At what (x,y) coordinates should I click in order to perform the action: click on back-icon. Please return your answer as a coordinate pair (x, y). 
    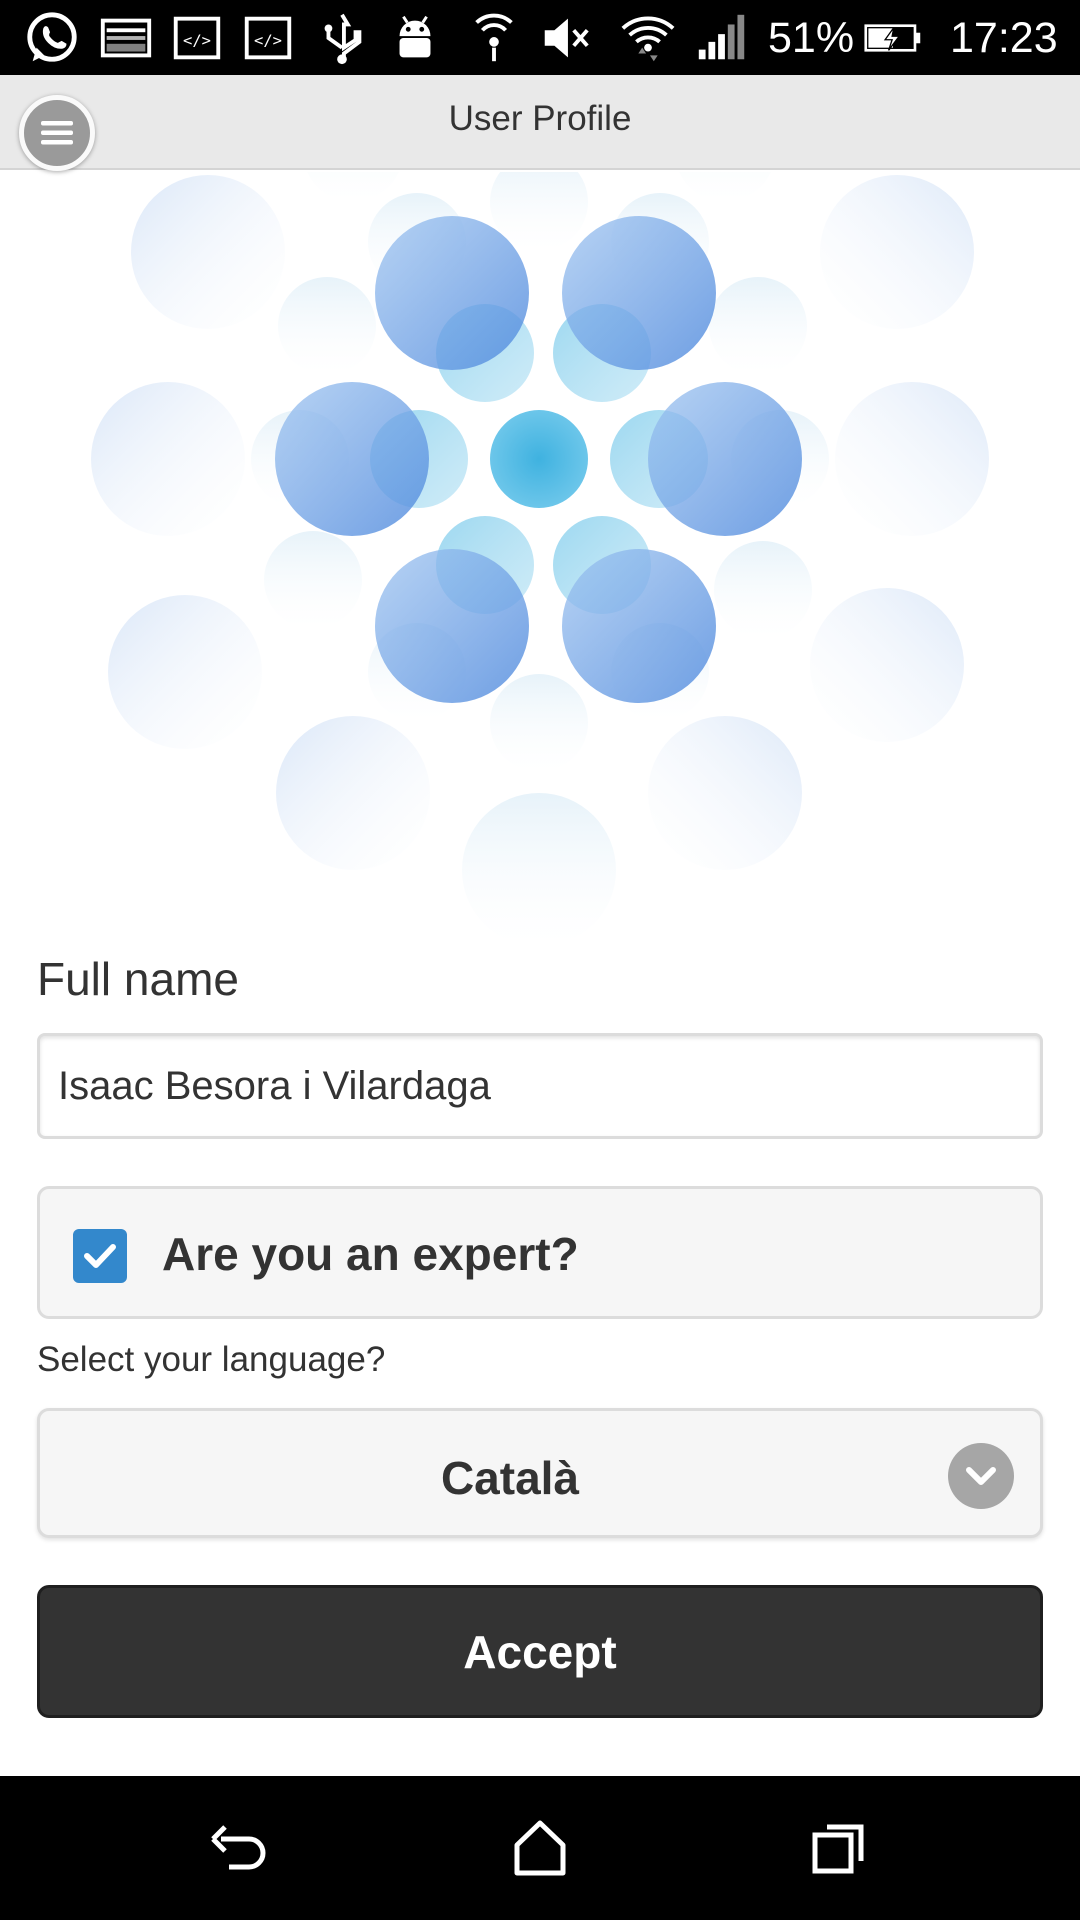
    Looking at the image, I should click on (238, 1847).